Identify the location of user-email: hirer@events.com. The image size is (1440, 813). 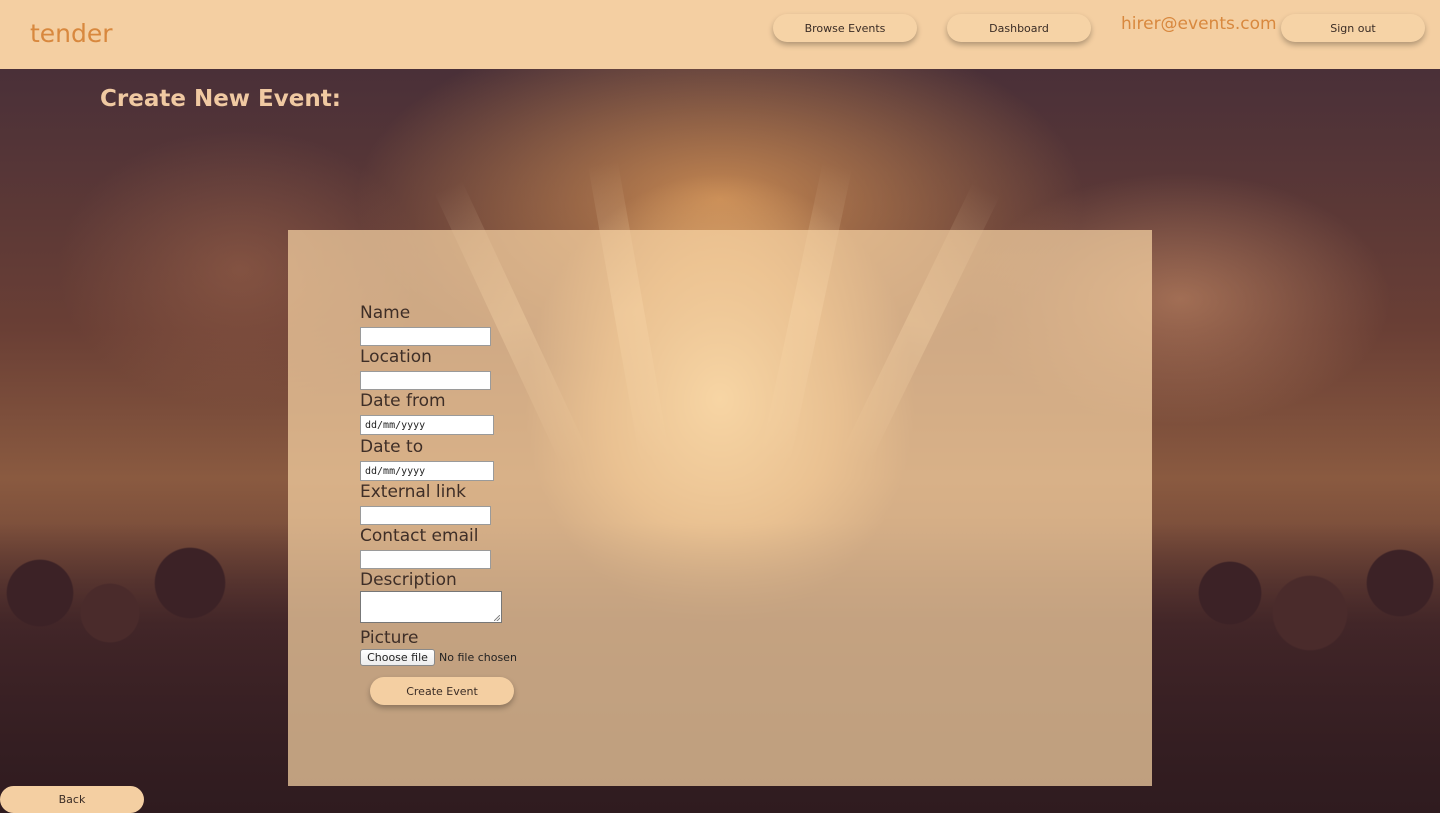
(1199, 24).